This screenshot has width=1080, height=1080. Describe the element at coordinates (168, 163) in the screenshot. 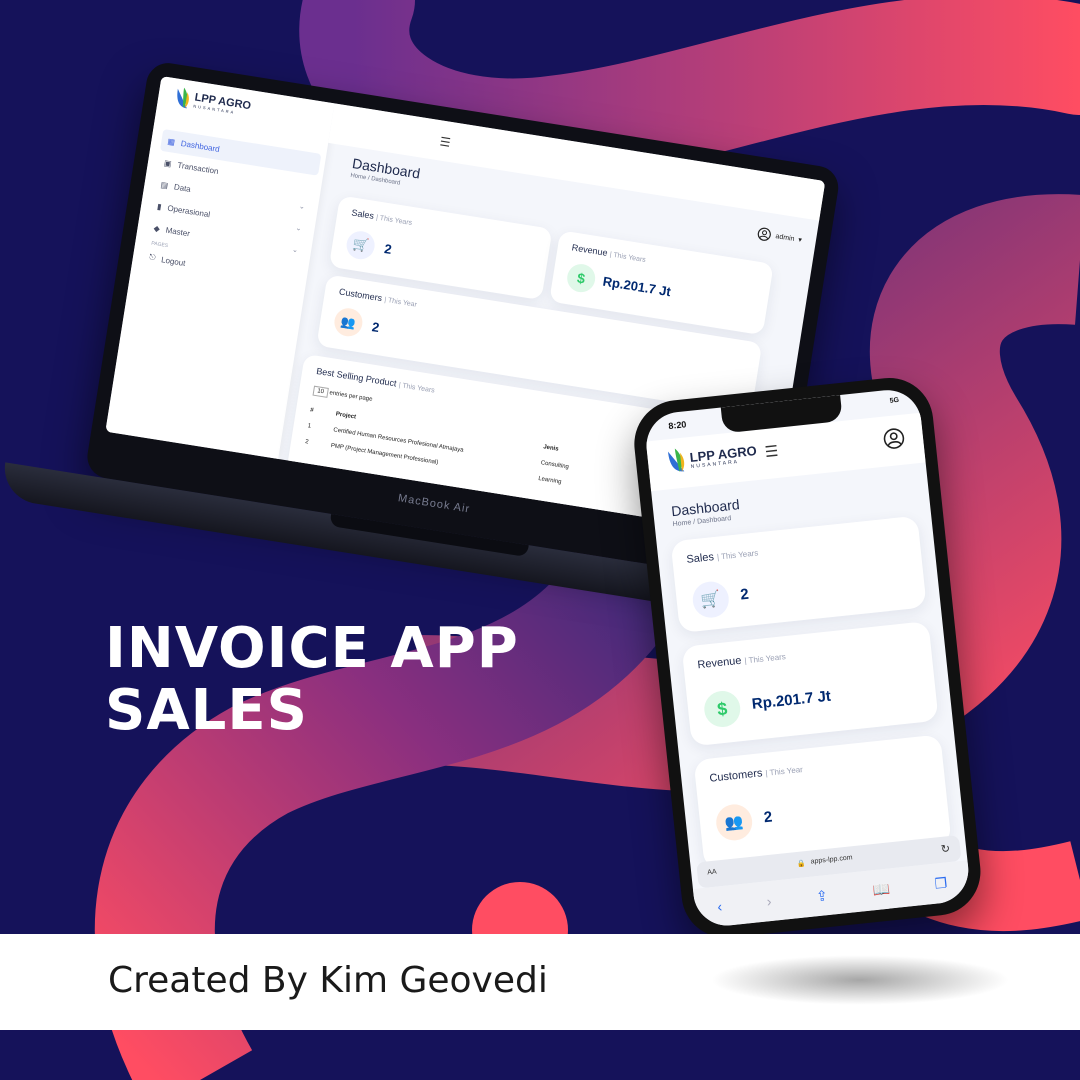

I see `receipt-icon: ▣` at that location.